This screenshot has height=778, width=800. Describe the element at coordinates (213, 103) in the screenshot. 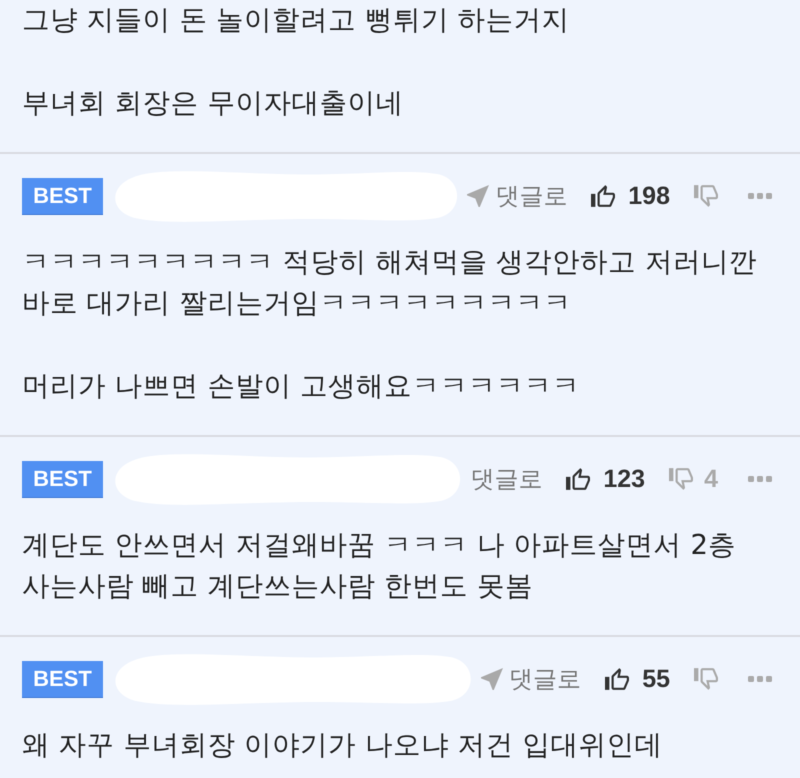

I see `comment-text: 부녀회 회장은 무이자대출이네` at that location.